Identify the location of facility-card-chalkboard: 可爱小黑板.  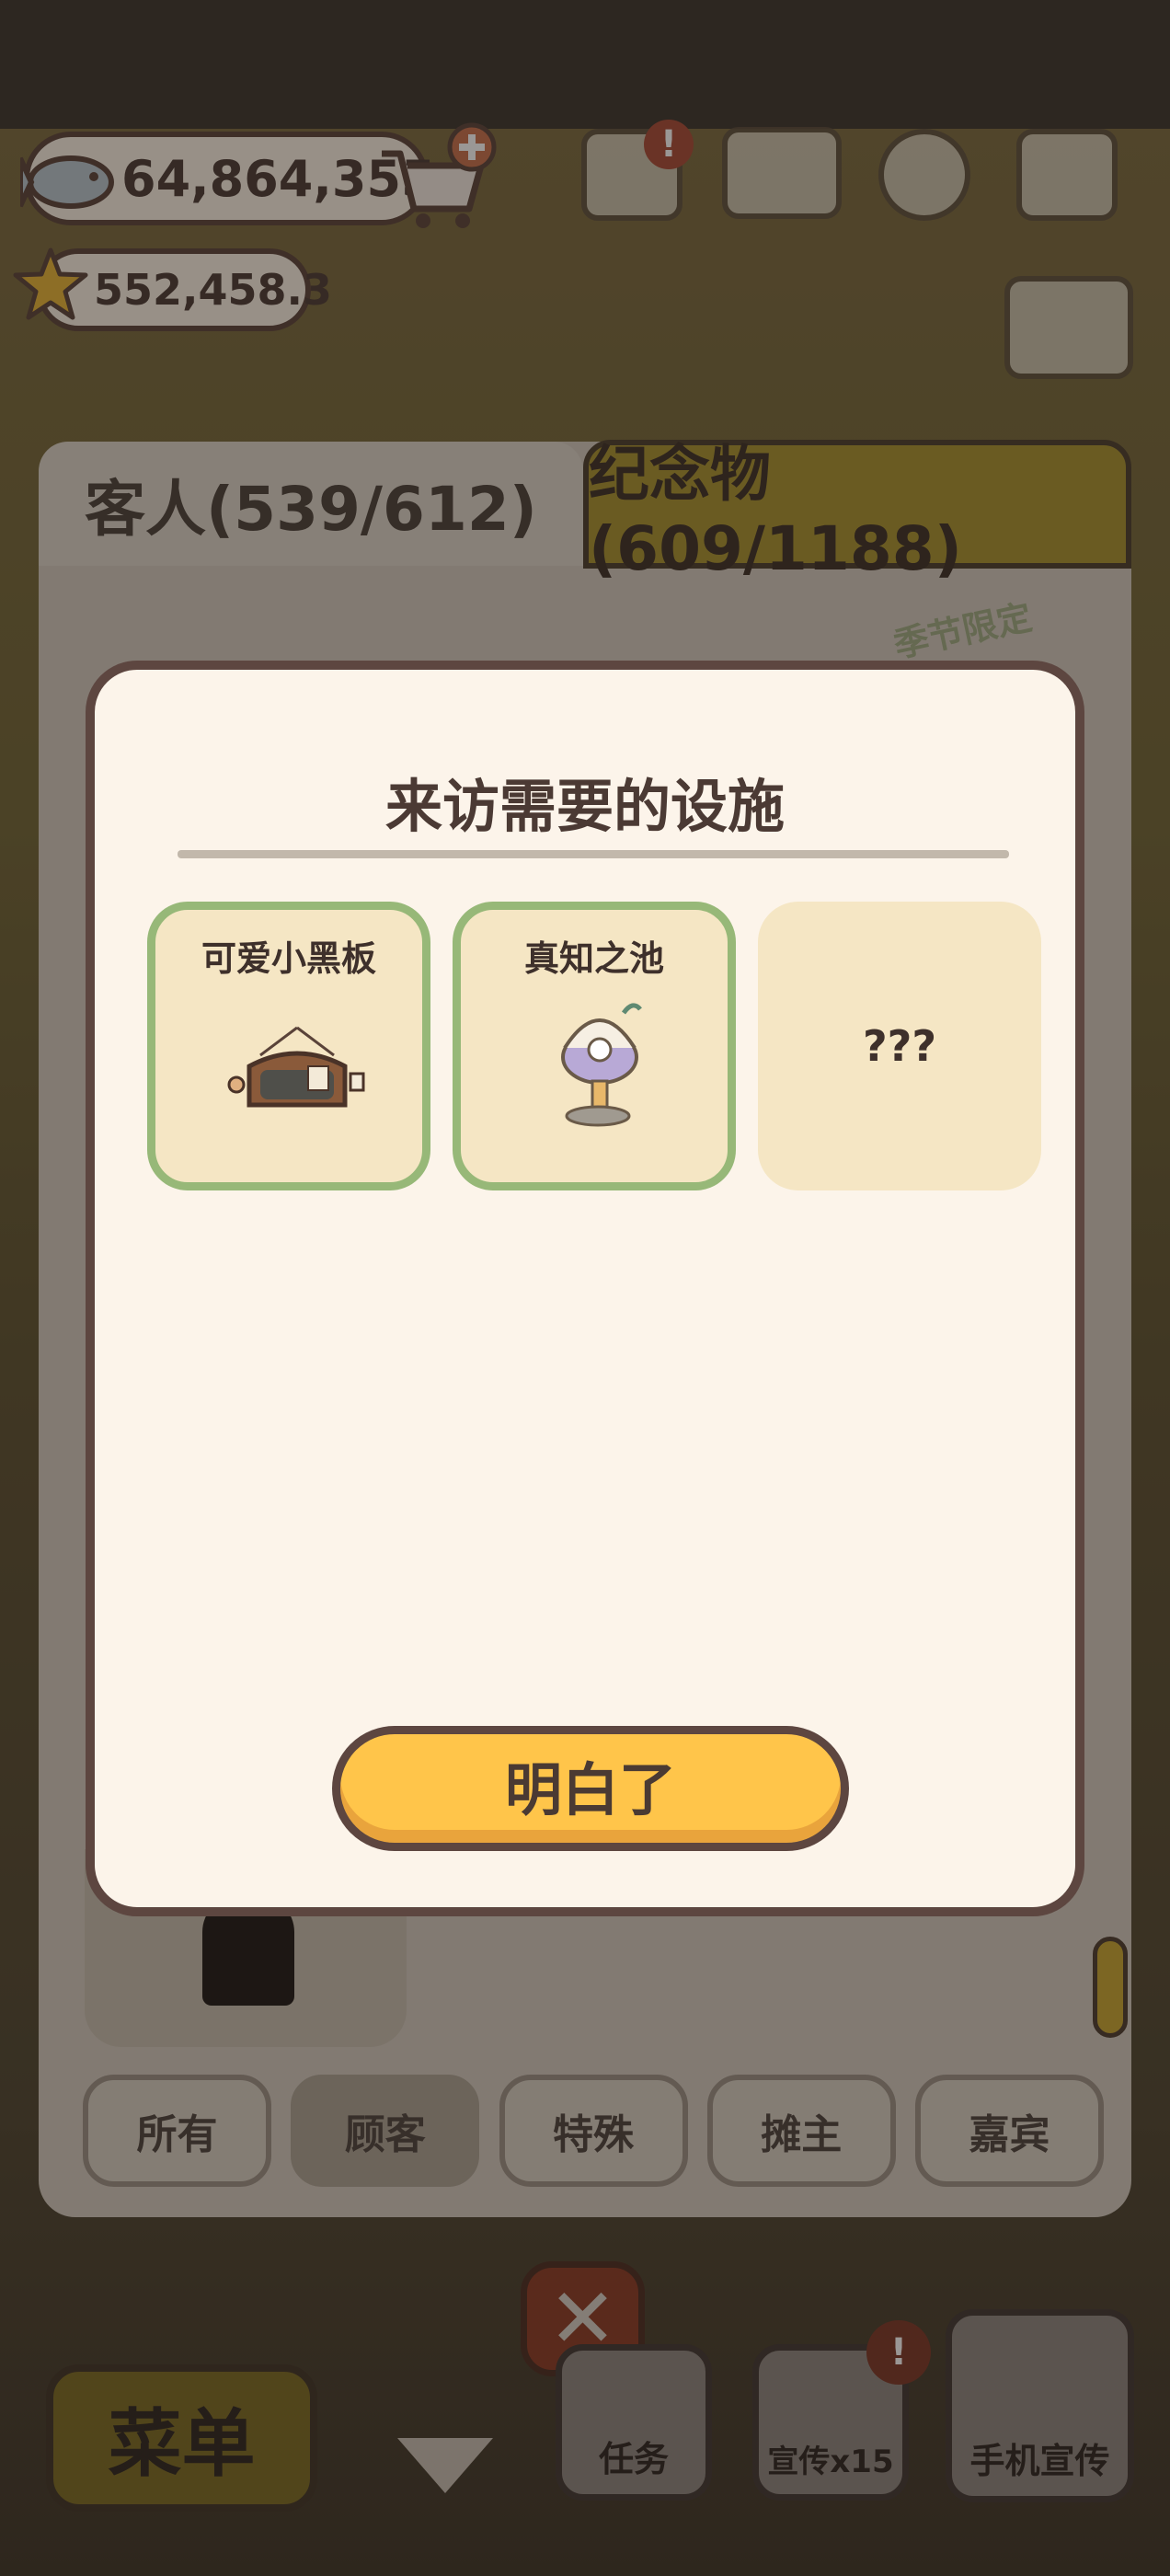
(288, 1046).